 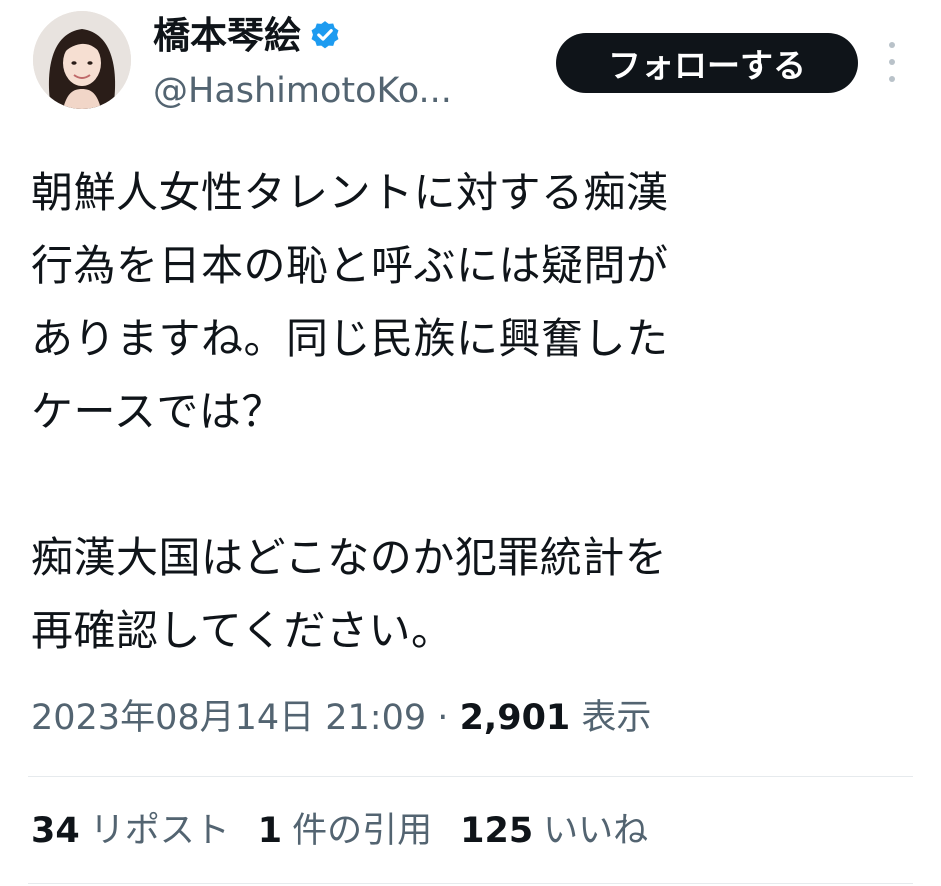 I want to click on tweet-line: 朝鮮人女性タレントに対する痴漢, so click(x=350, y=192).